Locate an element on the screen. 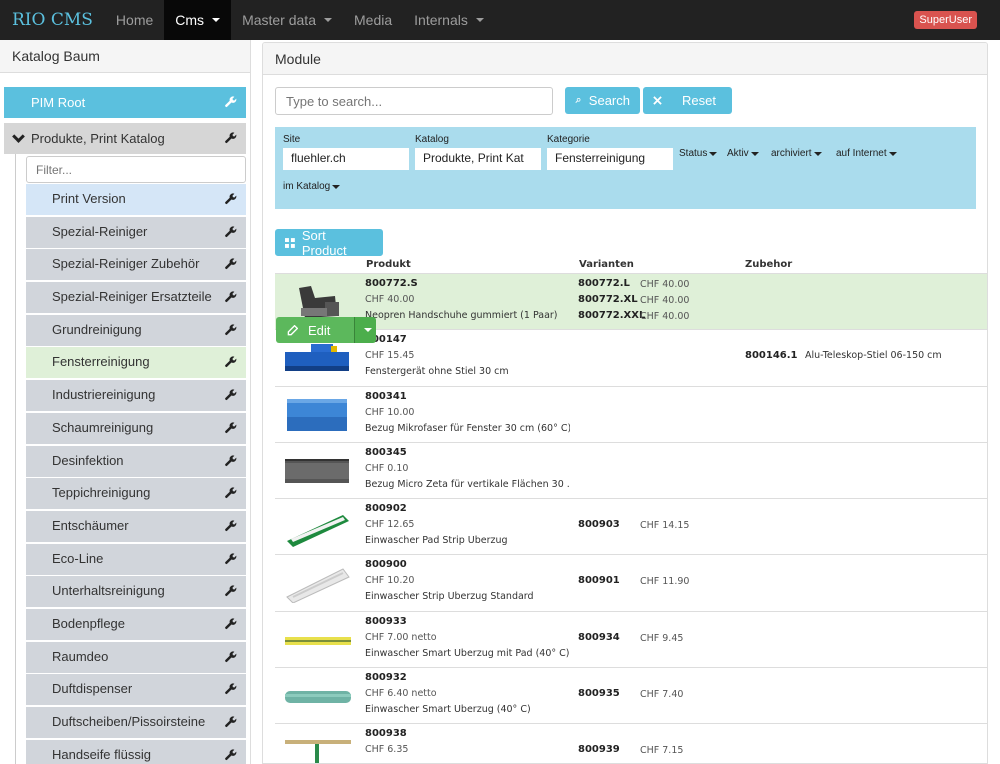  tree-node: Duftdispenser is located at coordinates (136, 690).